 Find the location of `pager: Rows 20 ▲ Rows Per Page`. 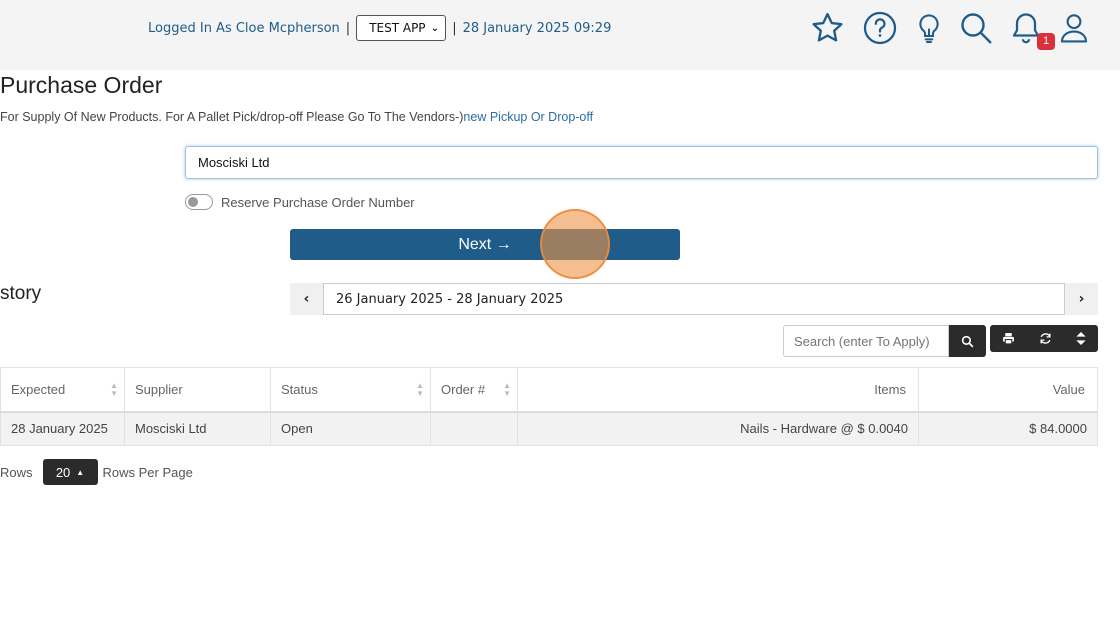

pager: Rows 20 ▲ Rows Per Page is located at coordinates (96, 472).